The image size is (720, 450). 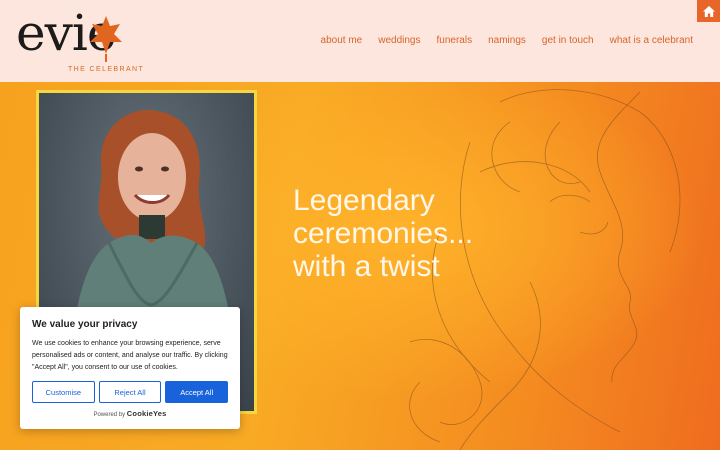 I want to click on home-icon, so click(x=708, y=11).